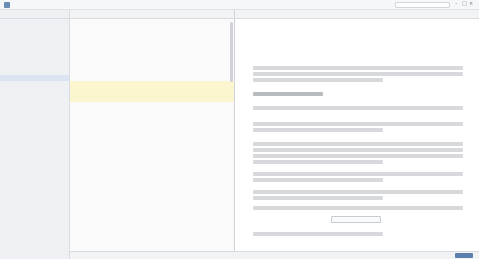 The width and height of the screenshot is (479, 259). Describe the element at coordinates (357, 255) in the screenshot. I see `preview-status-bar` at that location.